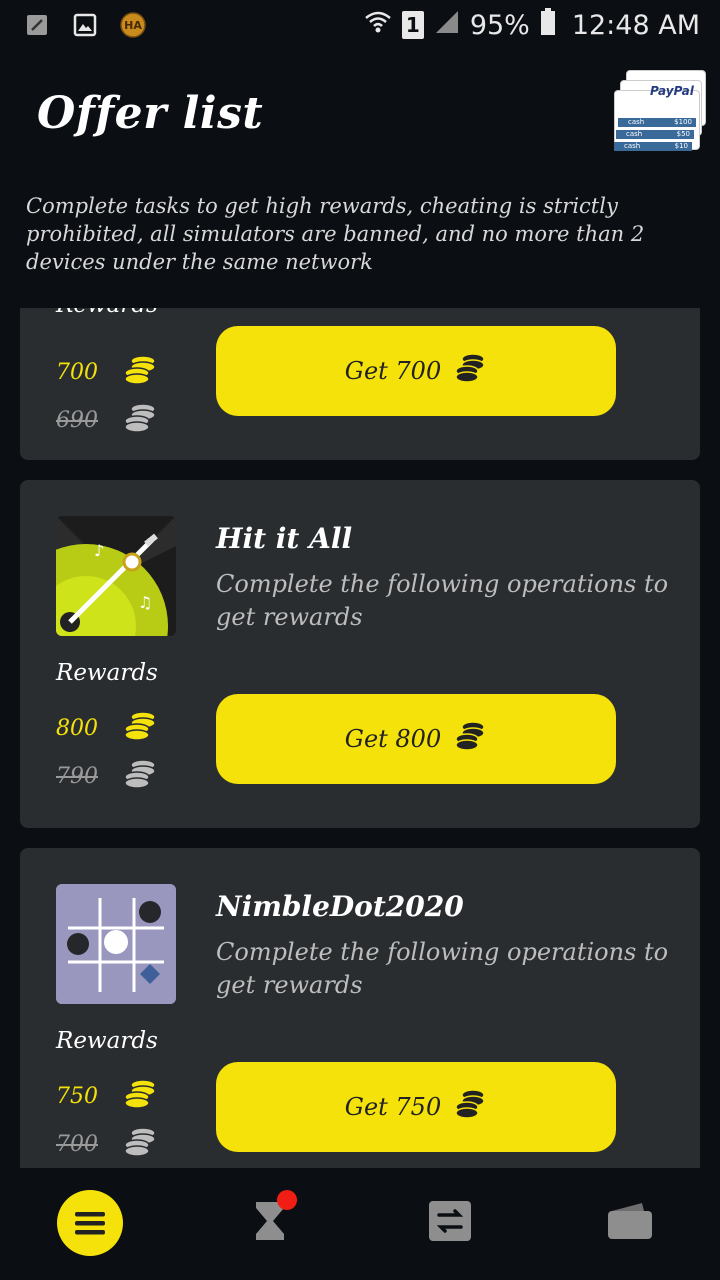  I want to click on page-title: Offer list, so click(150, 113).